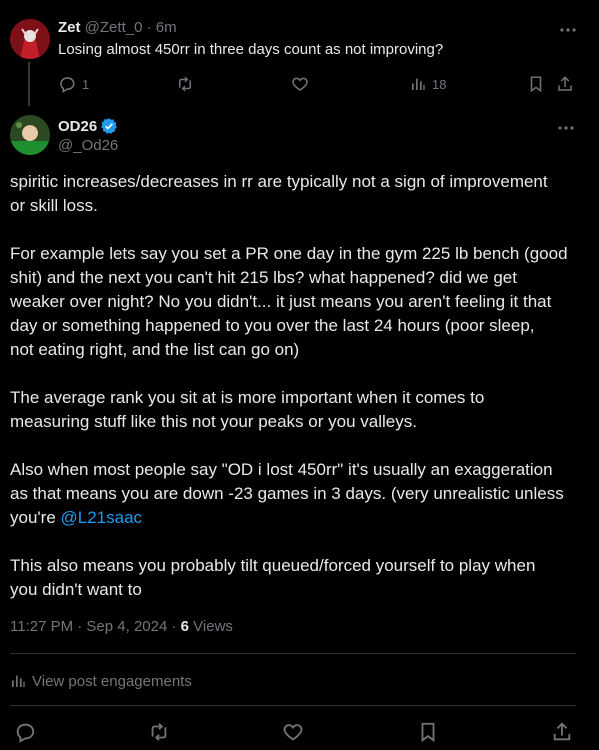 The width and height of the screenshot is (599, 750). I want to click on post-more-icon, so click(566, 128).